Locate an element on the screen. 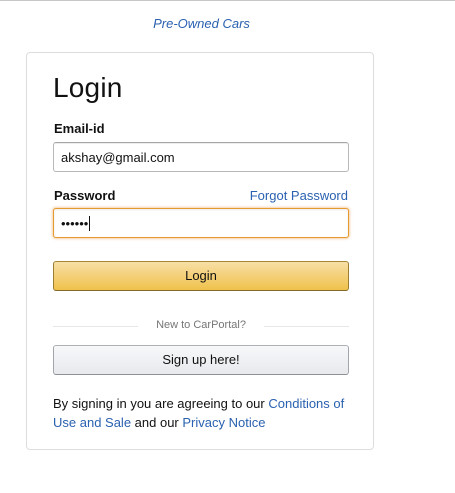 The image size is (455, 493). signup-button: Sign up here! is located at coordinates (201, 360).